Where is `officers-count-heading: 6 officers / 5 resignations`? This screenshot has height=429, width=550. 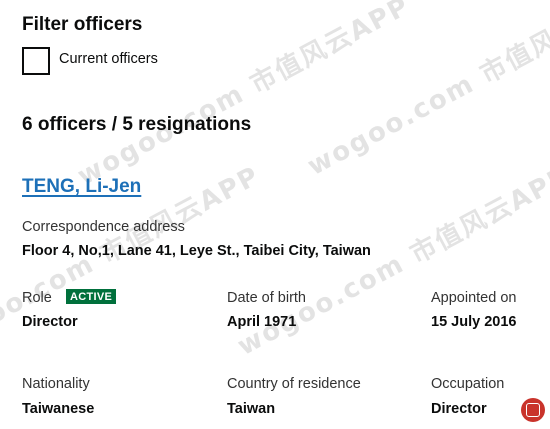 officers-count-heading: 6 officers / 5 resignations is located at coordinates (137, 124).